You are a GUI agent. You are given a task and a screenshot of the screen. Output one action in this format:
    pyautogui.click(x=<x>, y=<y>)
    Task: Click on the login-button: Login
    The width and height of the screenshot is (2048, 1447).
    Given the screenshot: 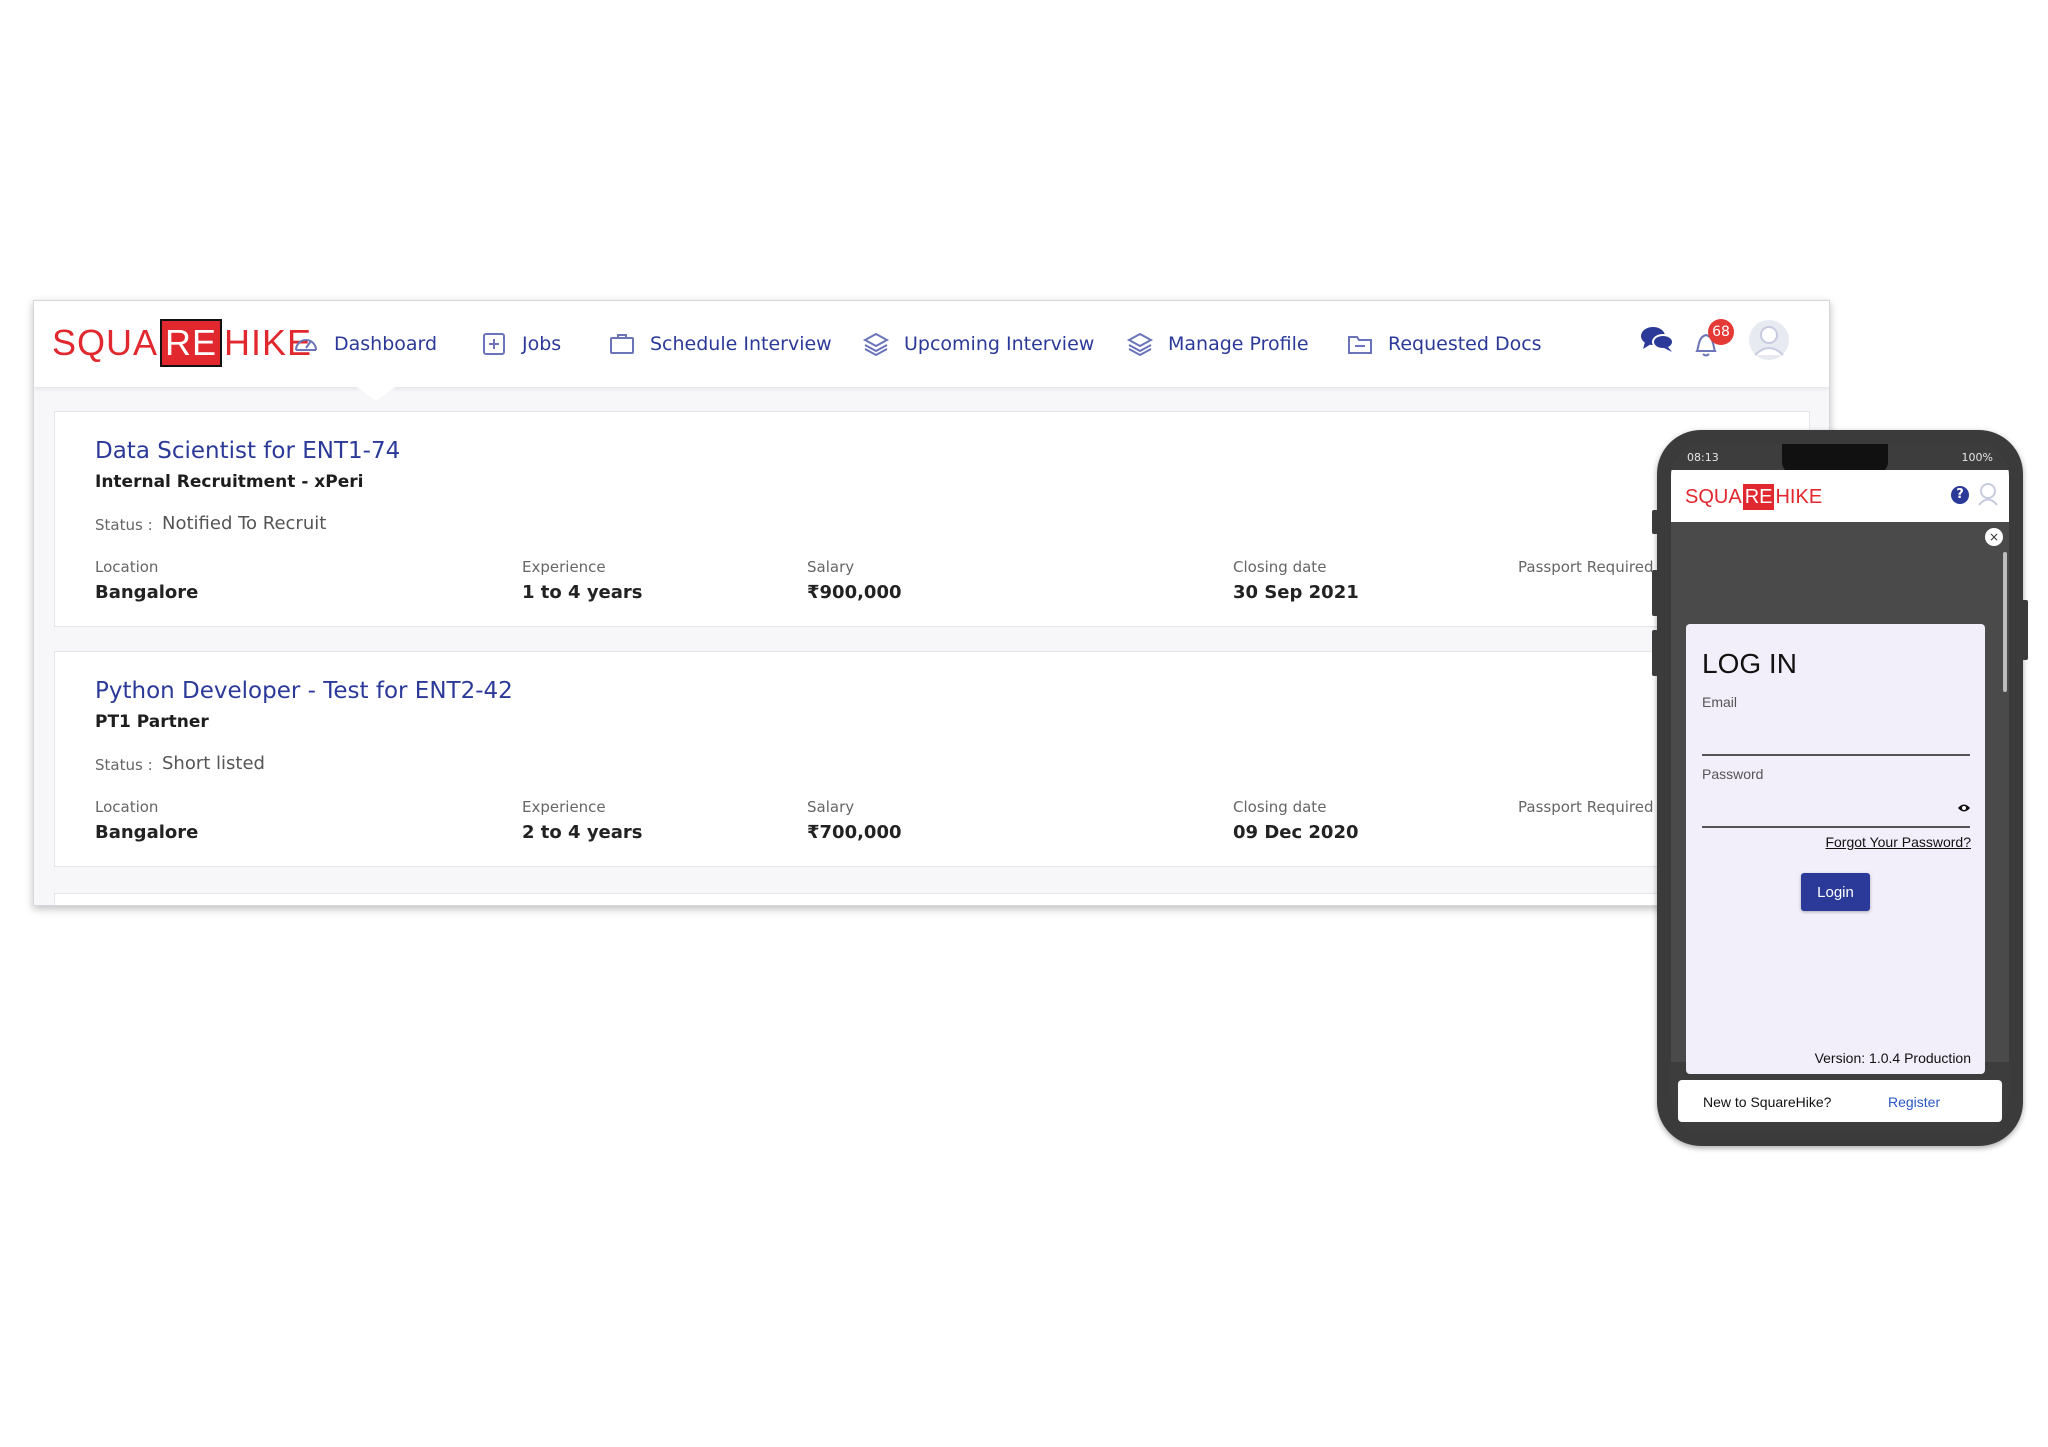 What is the action you would take?
    pyautogui.click(x=1835, y=892)
    